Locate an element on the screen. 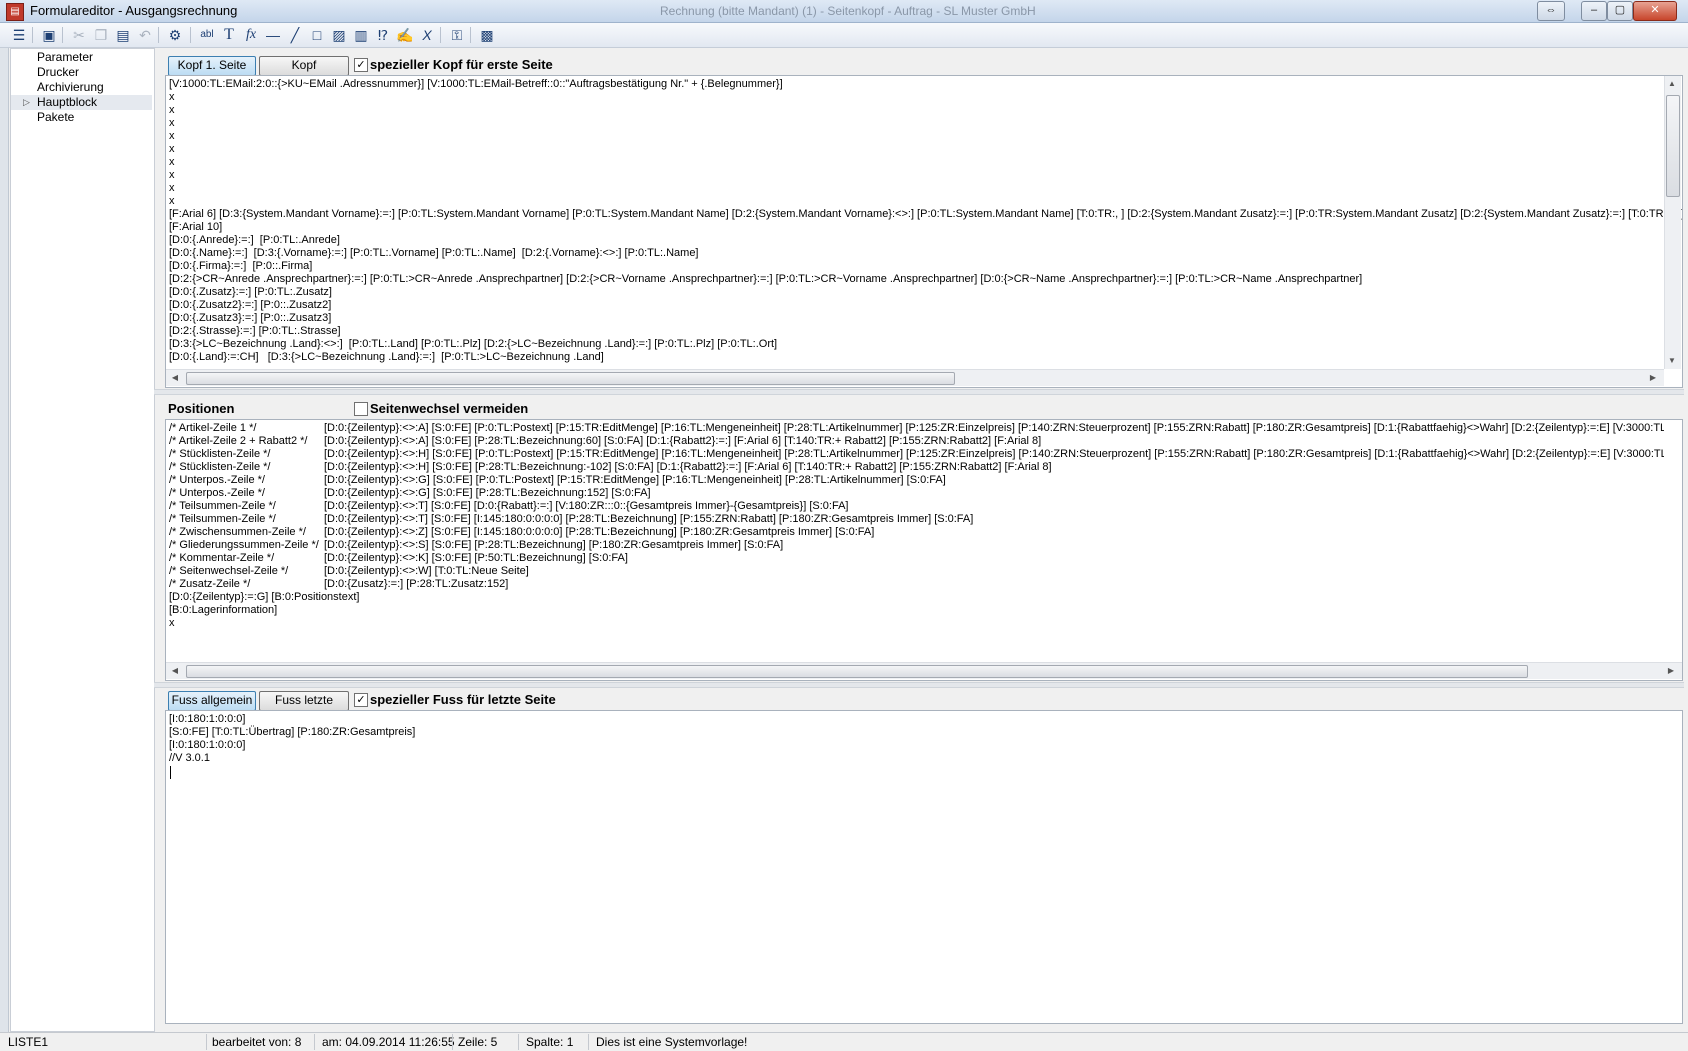 This screenshot has height=1051, width=1688. splitter-positions-footer is located at coordinates (919, 685).